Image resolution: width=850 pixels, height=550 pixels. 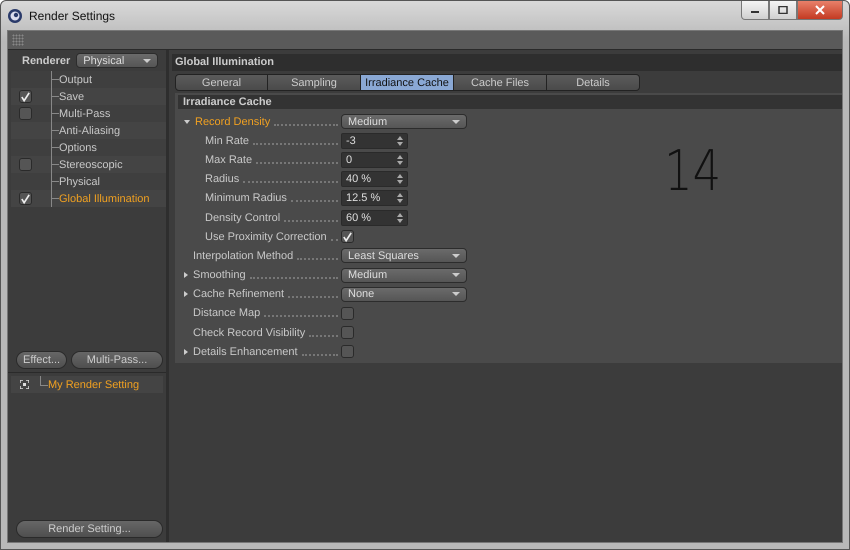 I want to click on target-icon, so click(x=24, y=384).